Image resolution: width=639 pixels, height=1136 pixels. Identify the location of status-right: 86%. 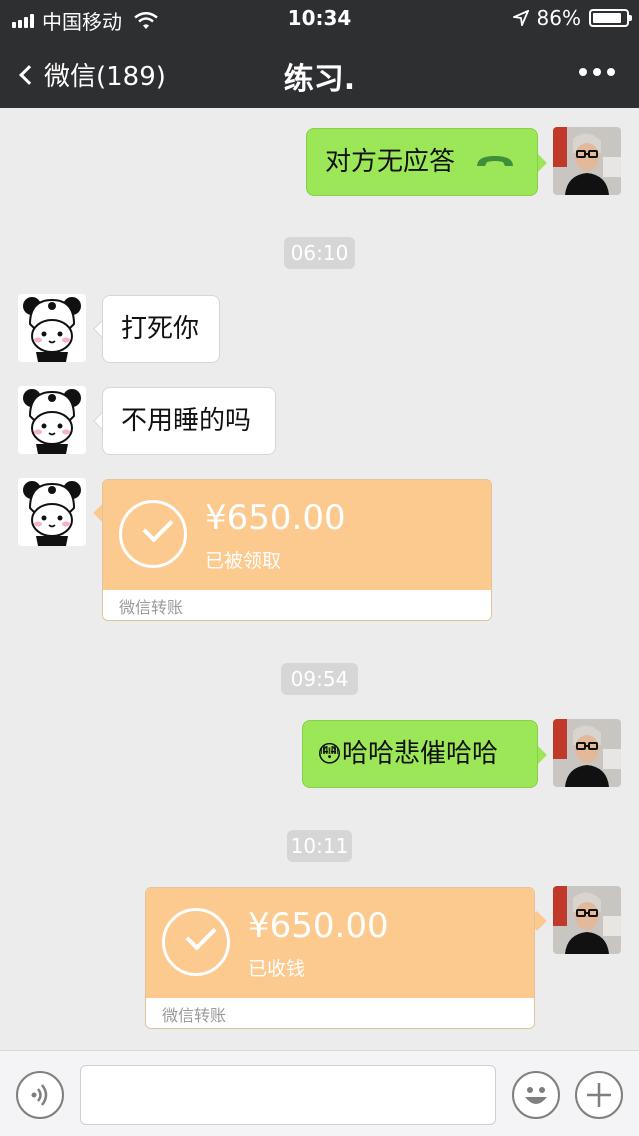
(572, 18).